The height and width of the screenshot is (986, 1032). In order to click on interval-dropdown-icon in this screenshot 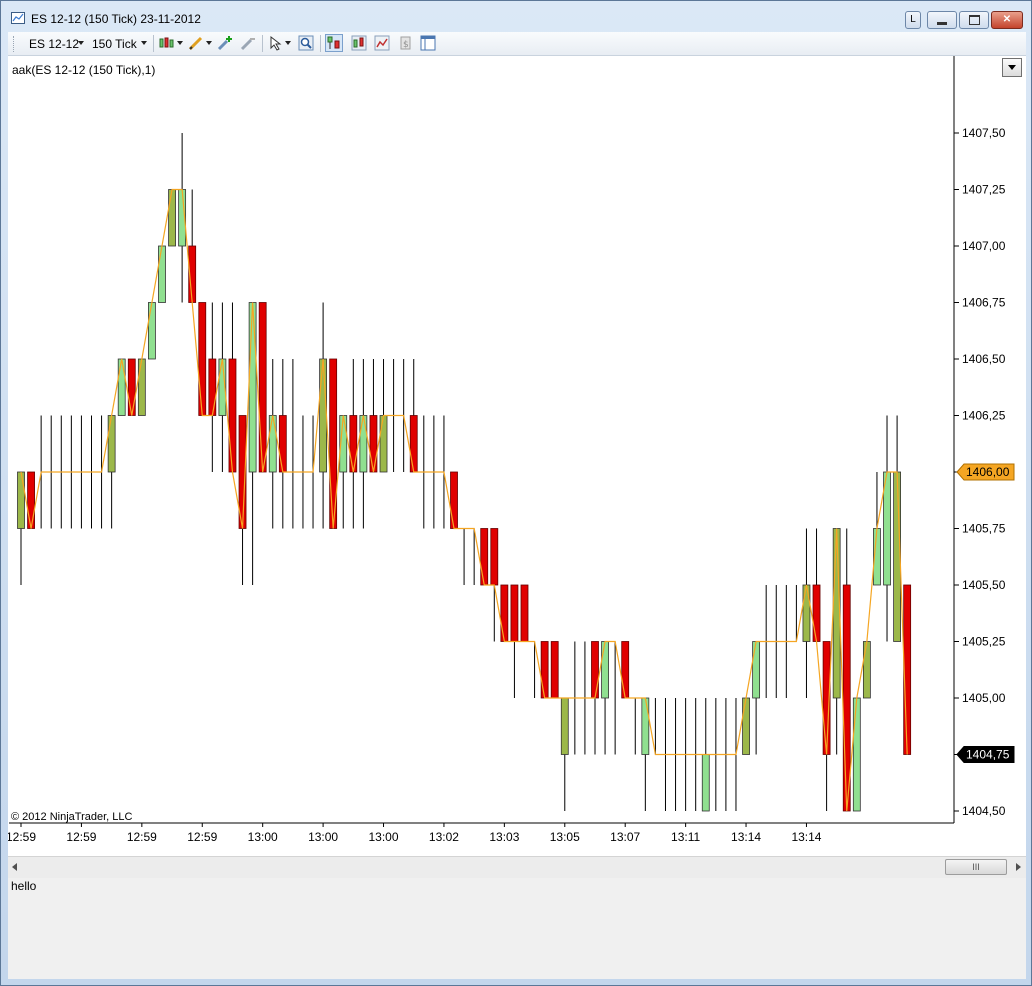, I will do `click(144, 43)`.